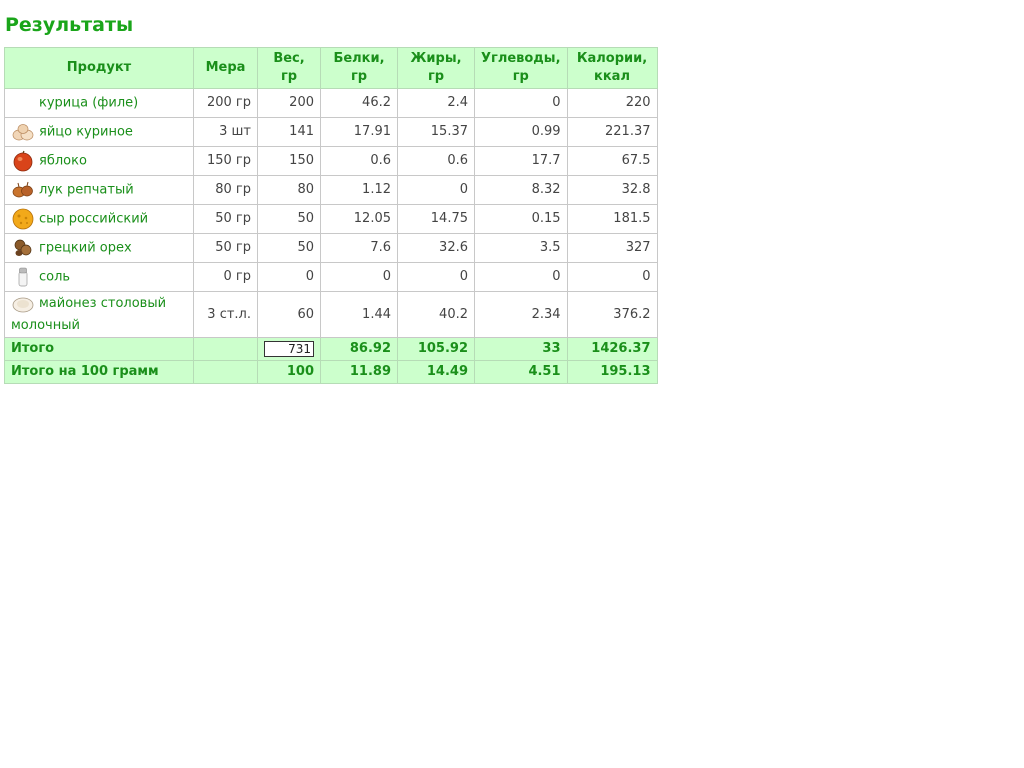 The width and height of the screenshot is (1024, 768). Describe the element at coordinates (225, 68) in the screenshot. I see `col-header-measure: Мера` at that location.